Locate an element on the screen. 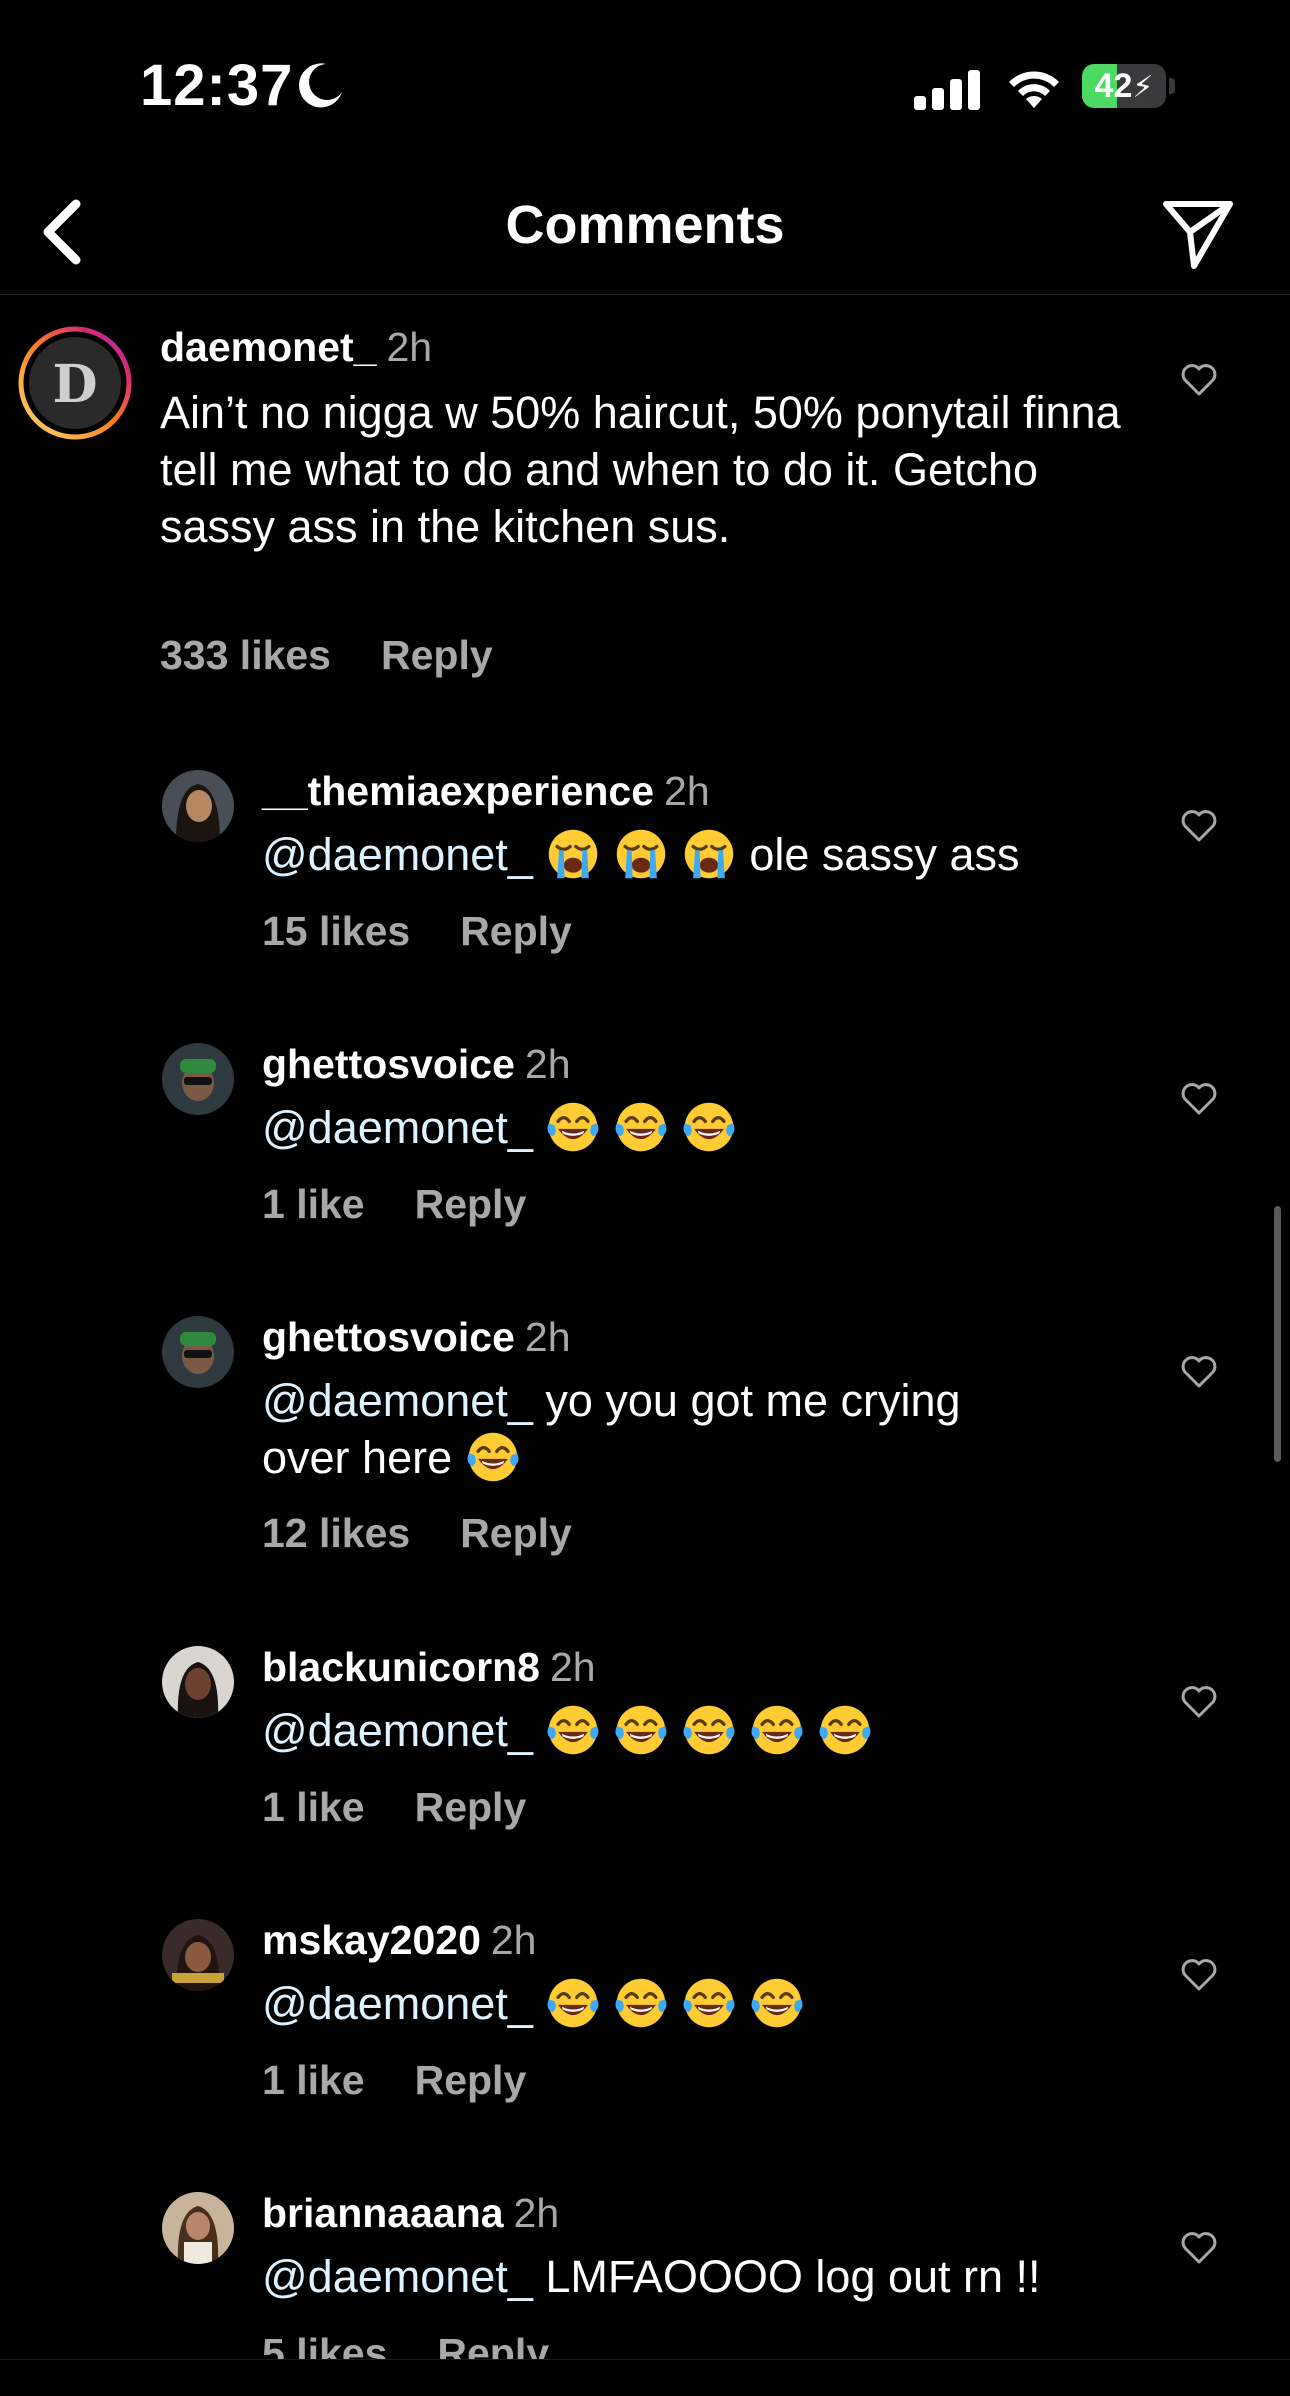 The width and height of the screenshot is (1290, 2396). comment-text-content: ole sassy ass is located at coordinates (884, 854).